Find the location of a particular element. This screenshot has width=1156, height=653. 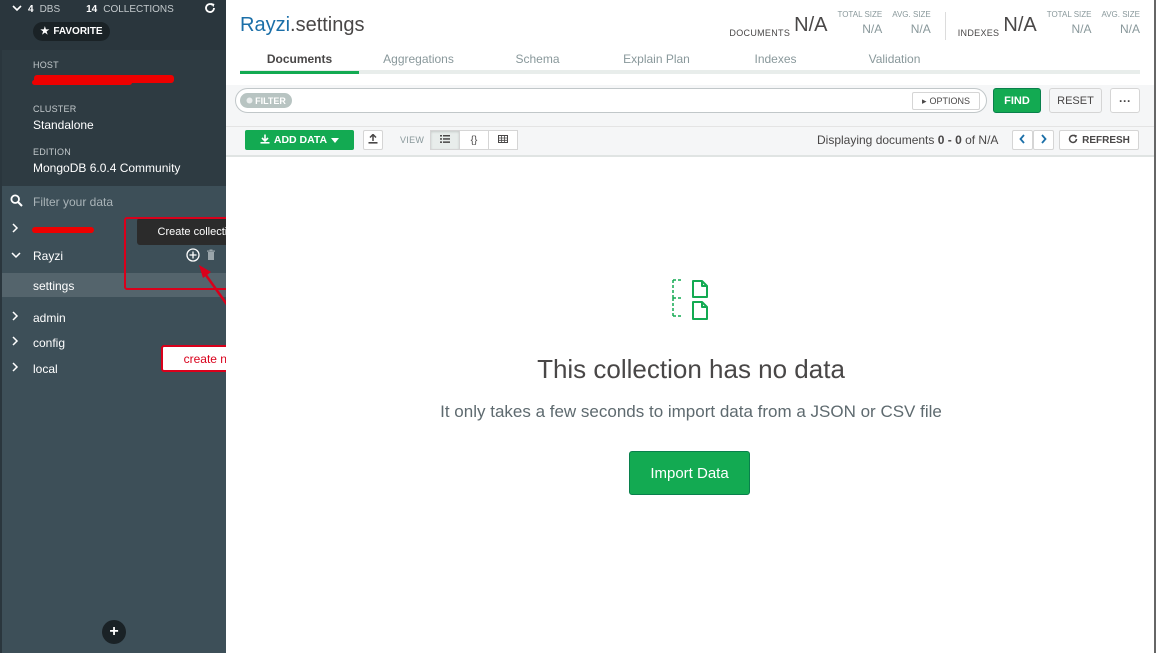

filter-pill-label: FILTER is located at coordinates (270, 100).